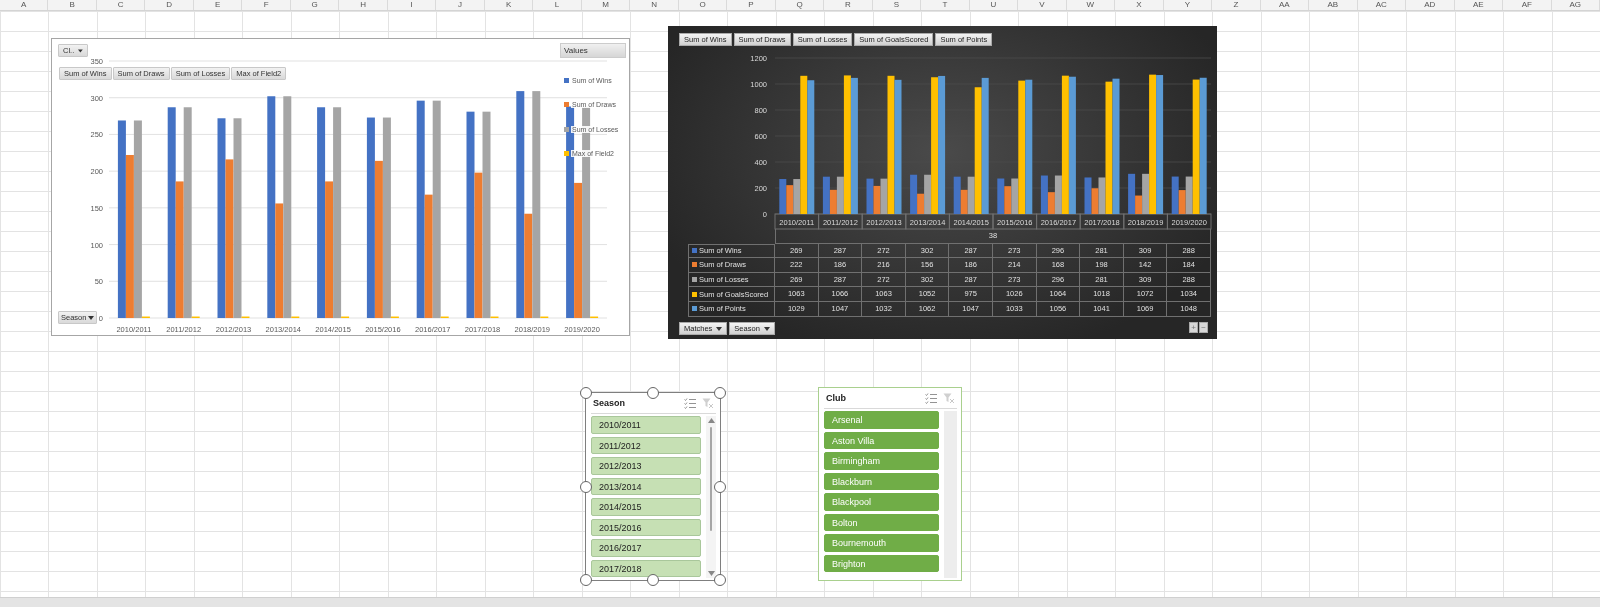 This screenshot has height=607, width=1600. I want to click on column-header: E, so click(218, 5).